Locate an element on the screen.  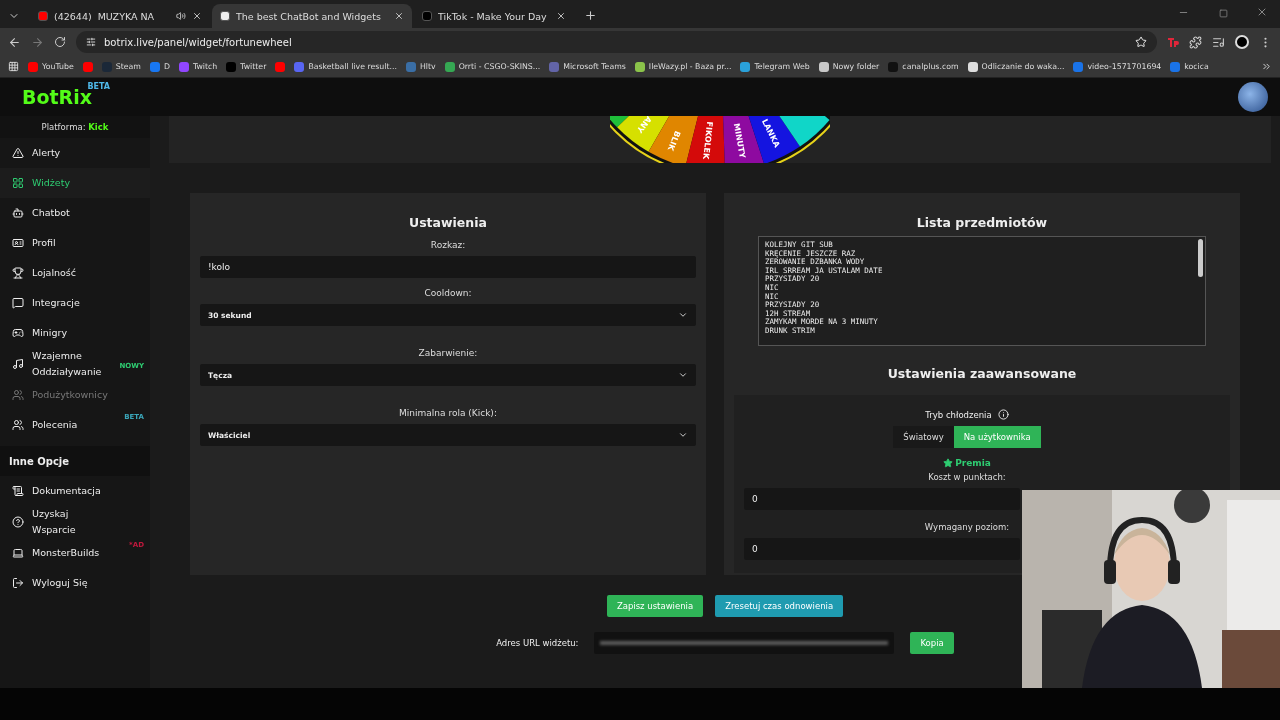
tab-title: The best ChatBot and Widgets is located at coordinates (309, 16).